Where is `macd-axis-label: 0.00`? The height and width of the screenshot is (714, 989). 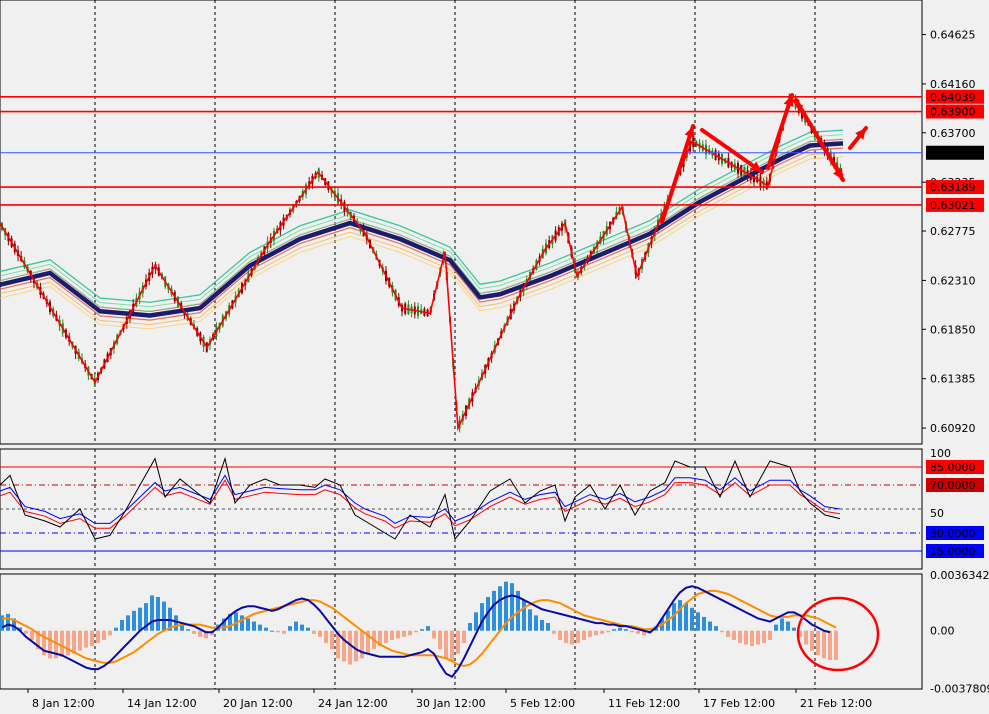 macd-axis-label: 0.00 is located at coordinates (942, 631).